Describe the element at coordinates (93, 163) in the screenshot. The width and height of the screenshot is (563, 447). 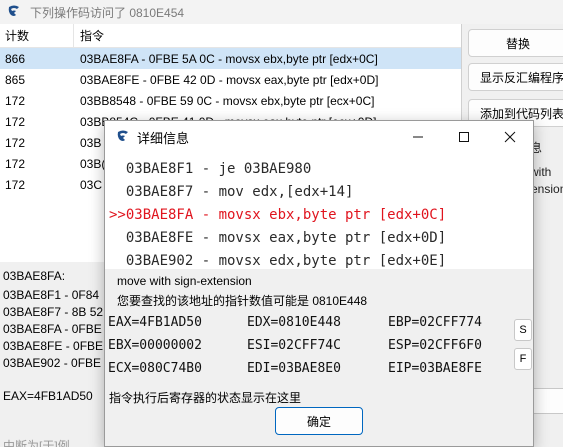
I see `row-instruction: 03B(` at that location.